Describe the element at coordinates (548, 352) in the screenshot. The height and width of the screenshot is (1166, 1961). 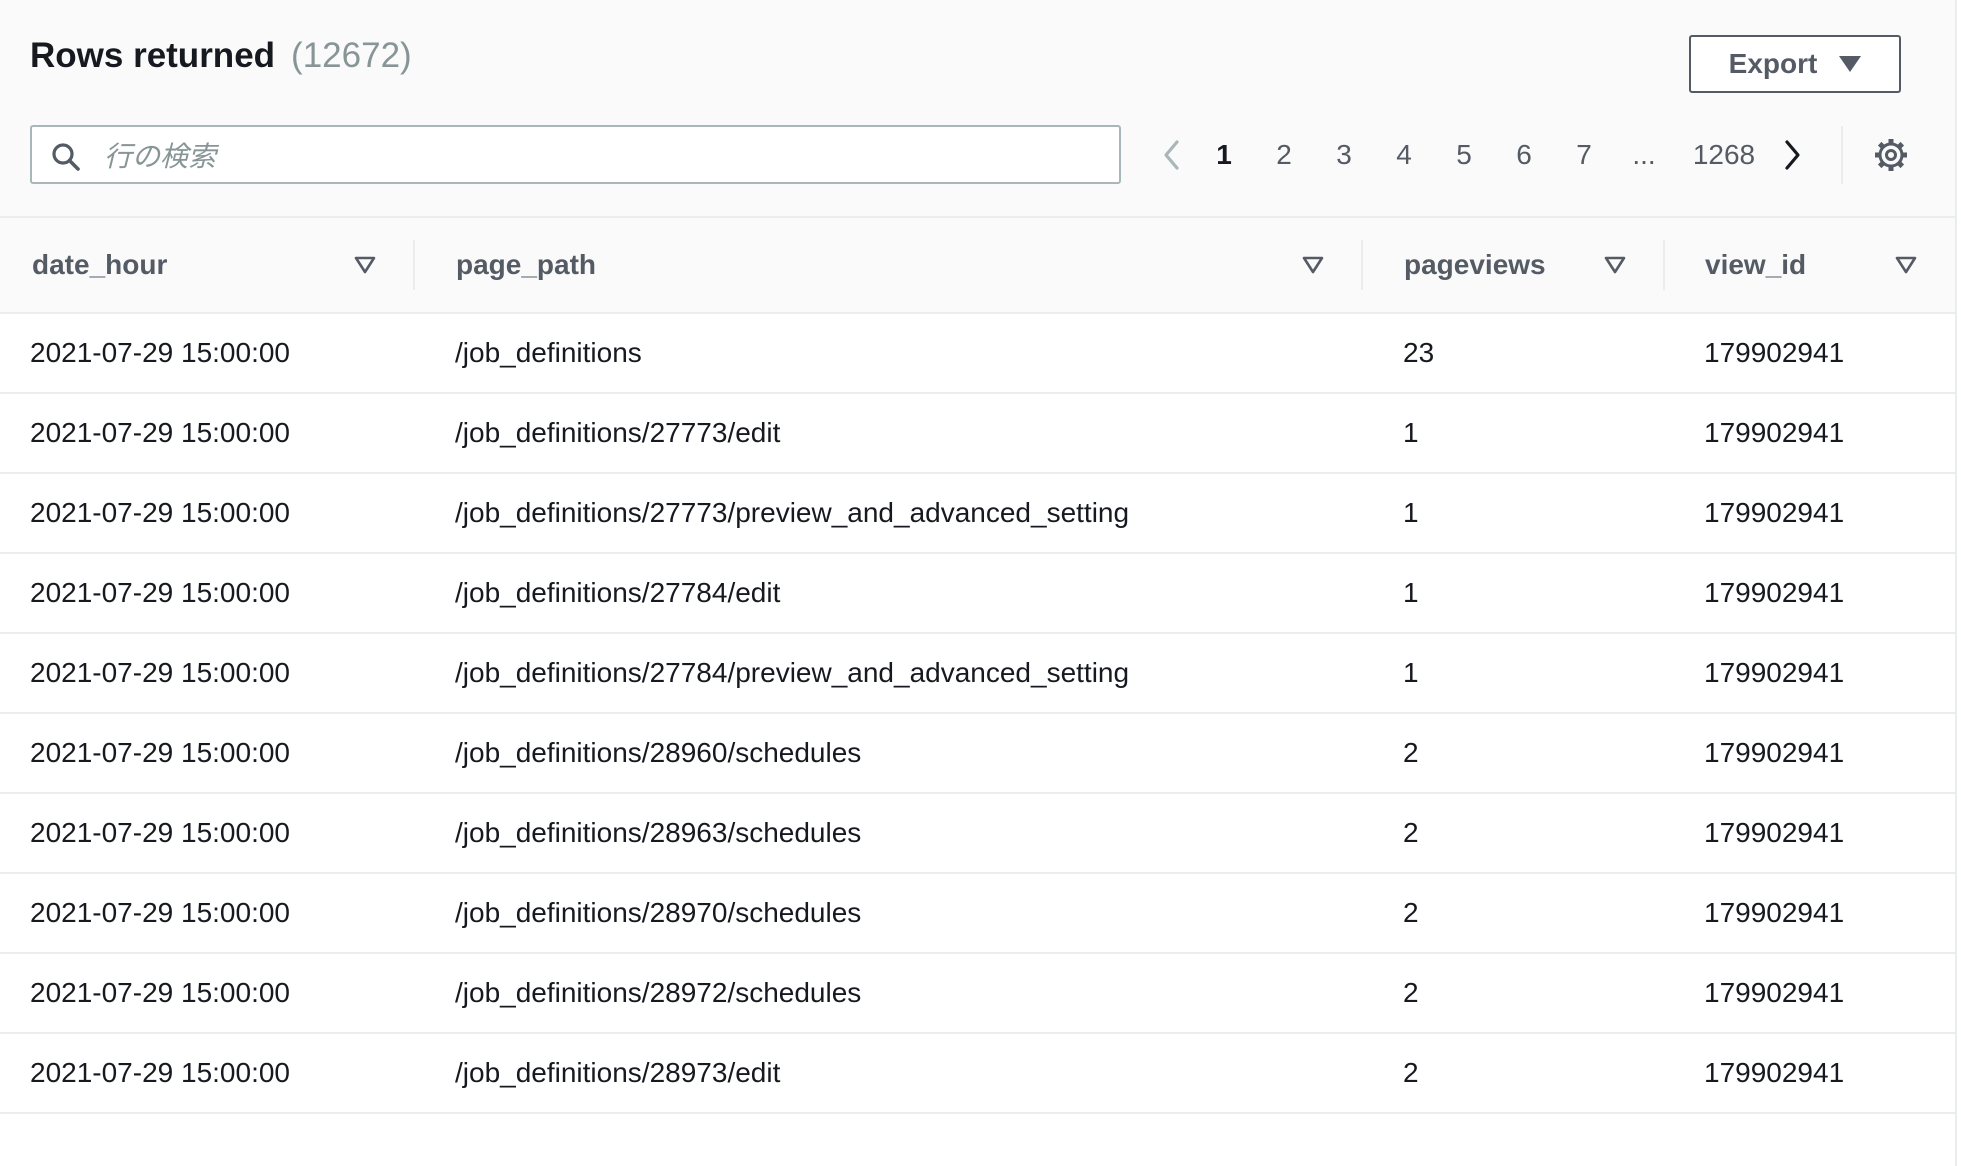
I see `cell-page-path: /job_definitions` at that location.